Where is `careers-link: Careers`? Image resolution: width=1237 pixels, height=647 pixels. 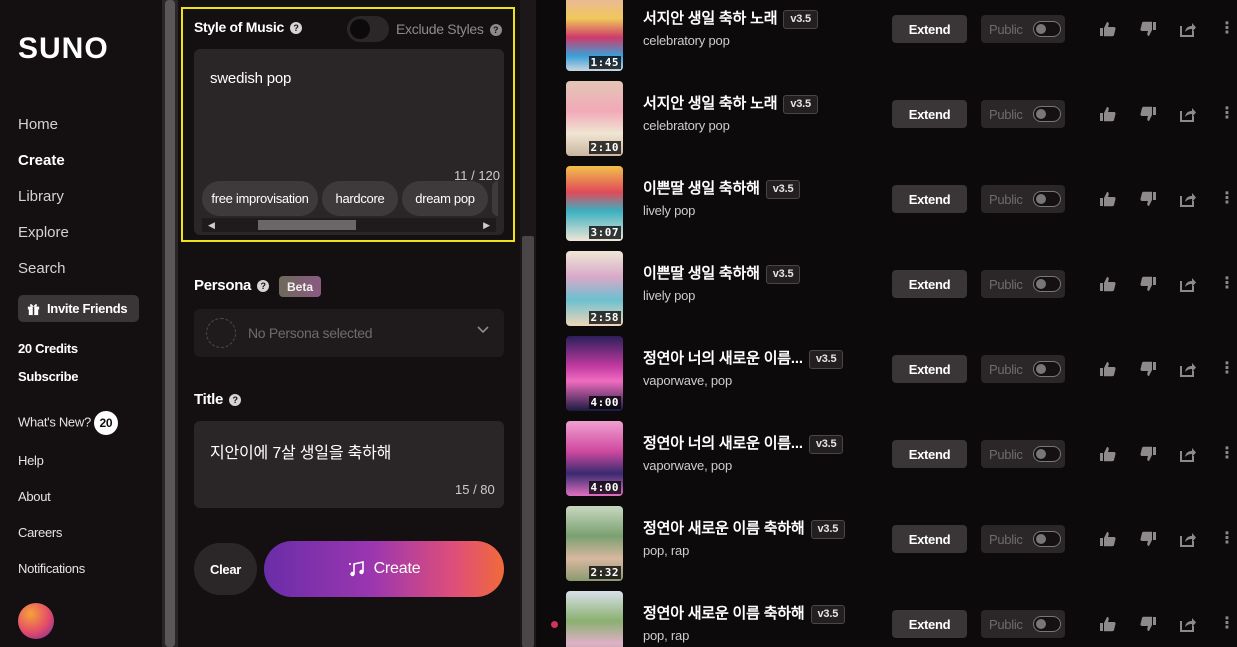 careers-link: Careers is located at coordinates (40, 532).